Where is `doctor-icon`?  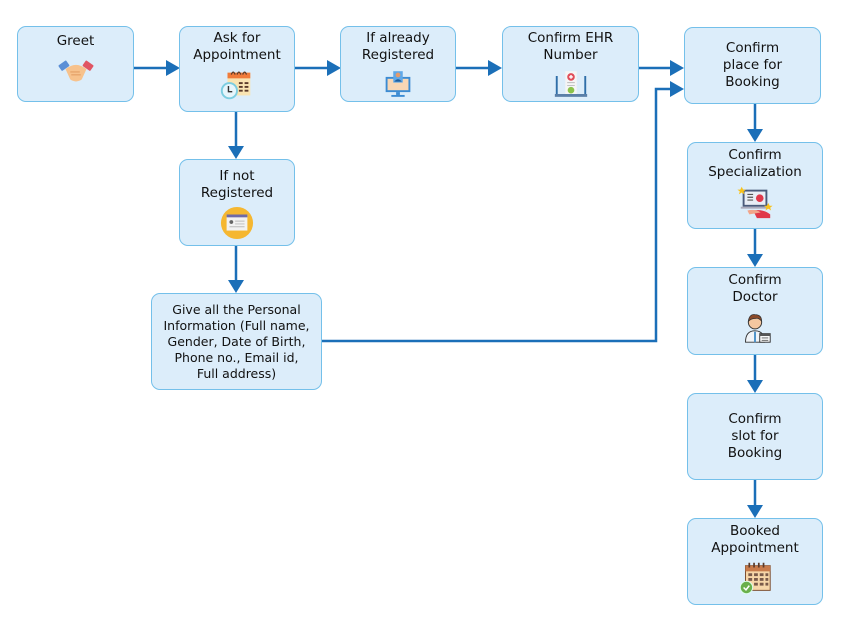
doctor-icon is located at coordinates (758, 328).